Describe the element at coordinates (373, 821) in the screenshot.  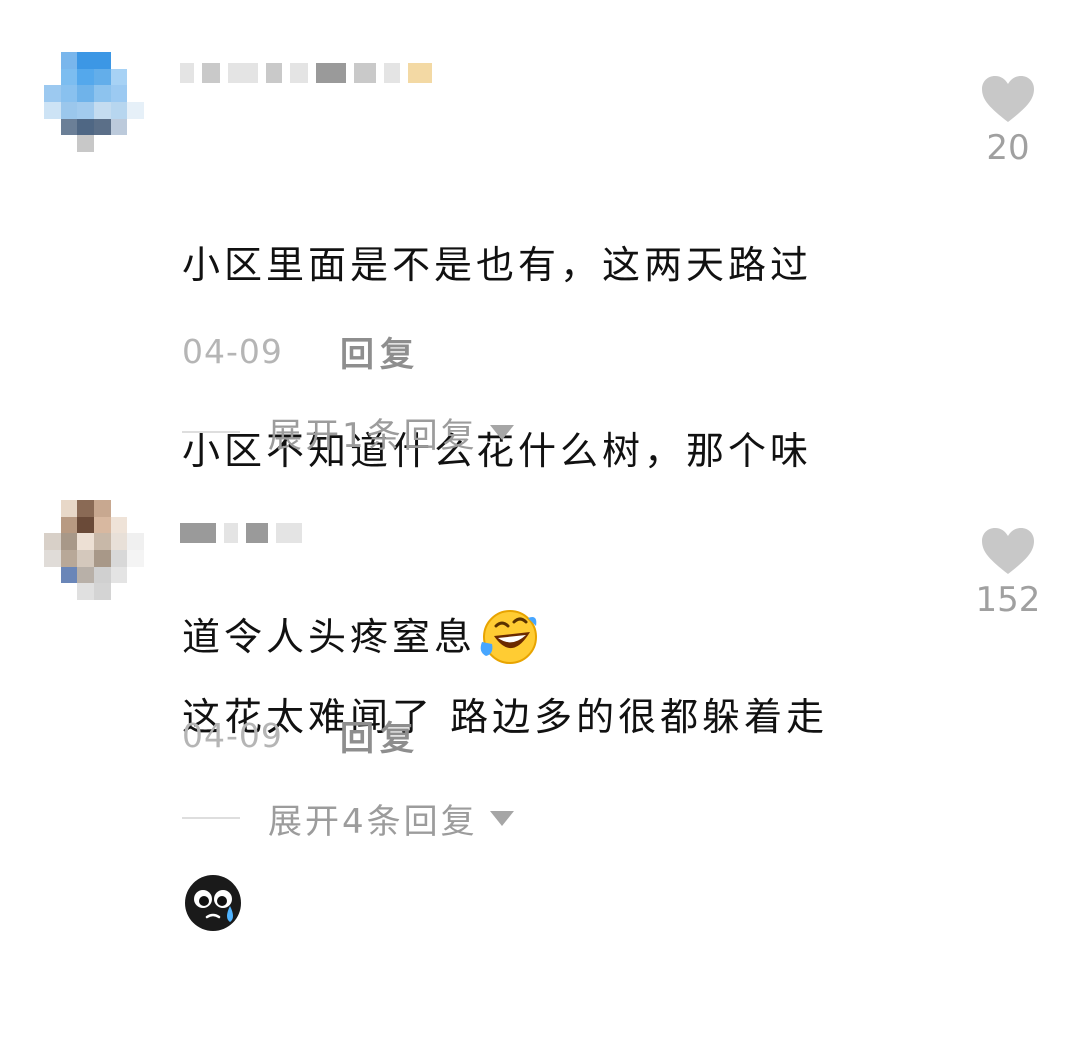
I see `expand-replies-label: 展开4条回复` at that location.